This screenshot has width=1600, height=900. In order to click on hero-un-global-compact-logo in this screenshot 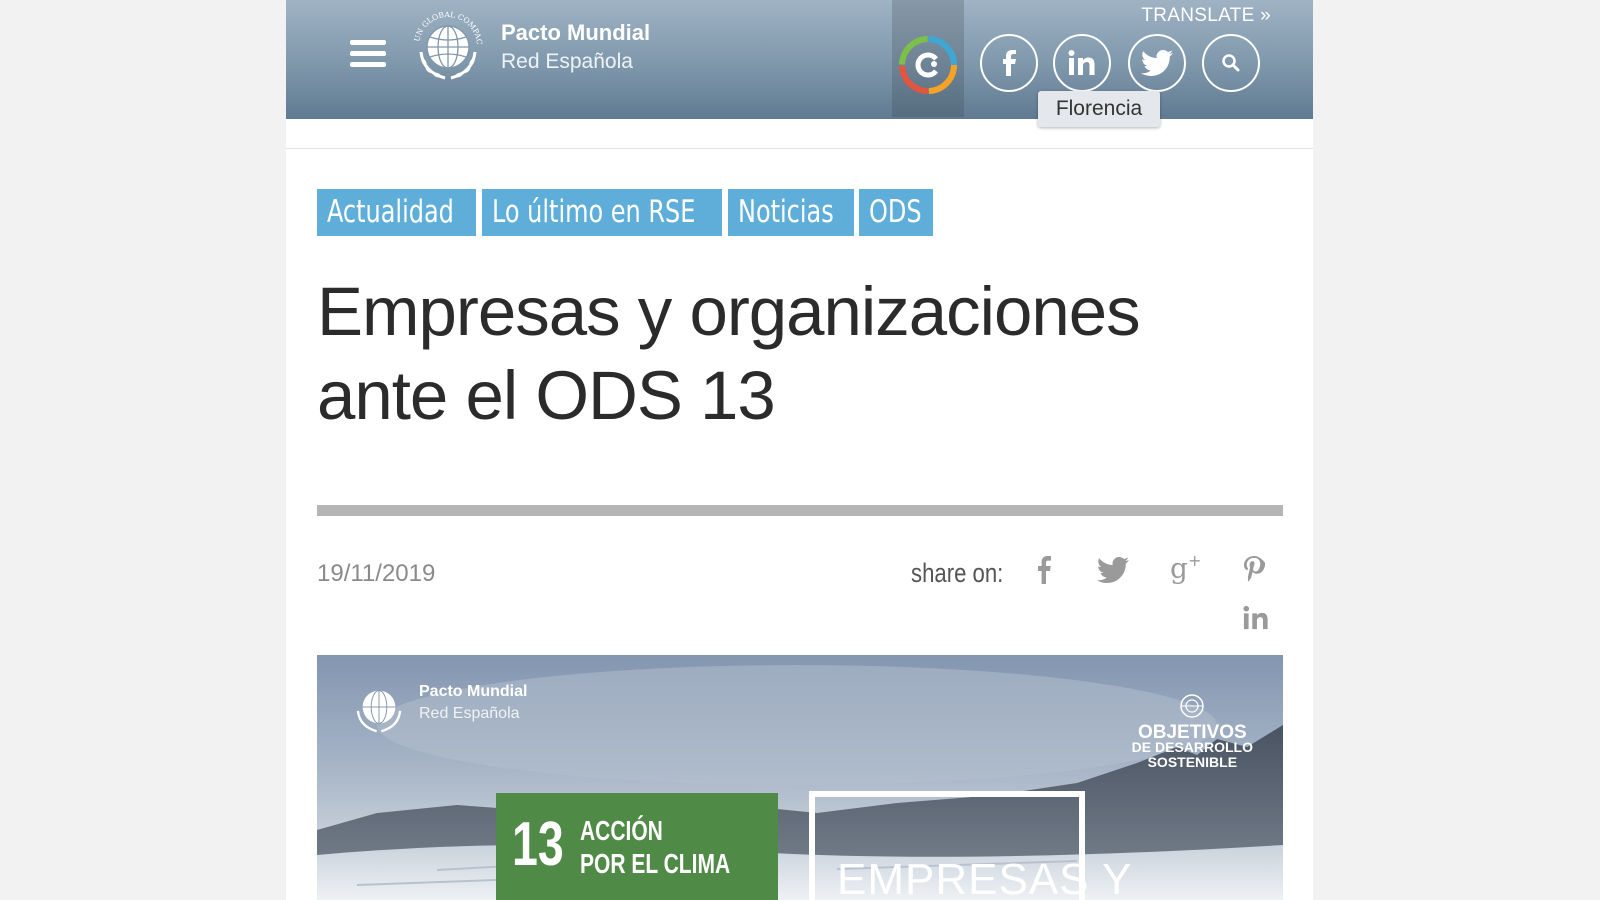, I will do `click(379, 711)`.